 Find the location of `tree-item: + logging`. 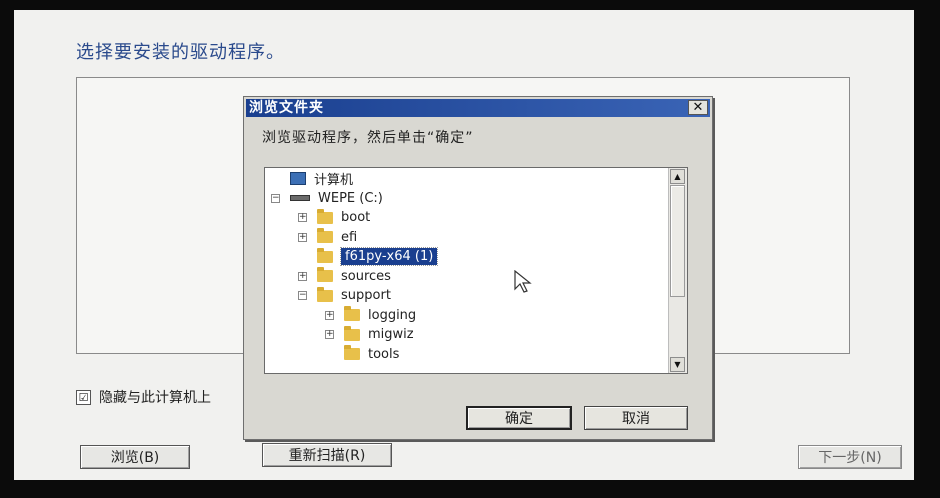

tree-item: + logging is located at coordinates (370, 315).